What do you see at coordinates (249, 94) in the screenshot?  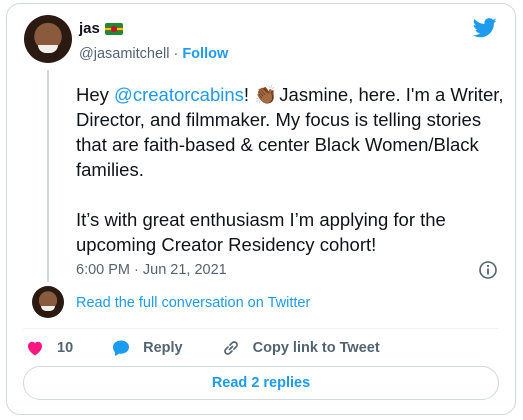 I see `tweet-text-punct: !` at bounding box center [249, 94].